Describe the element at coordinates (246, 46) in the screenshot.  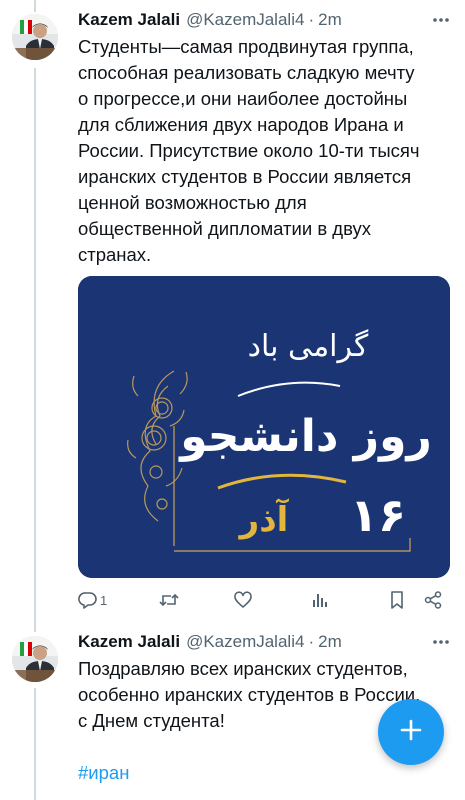
I see `tweet-text-line: Студенты—самая продвинутая группа,` at that location.